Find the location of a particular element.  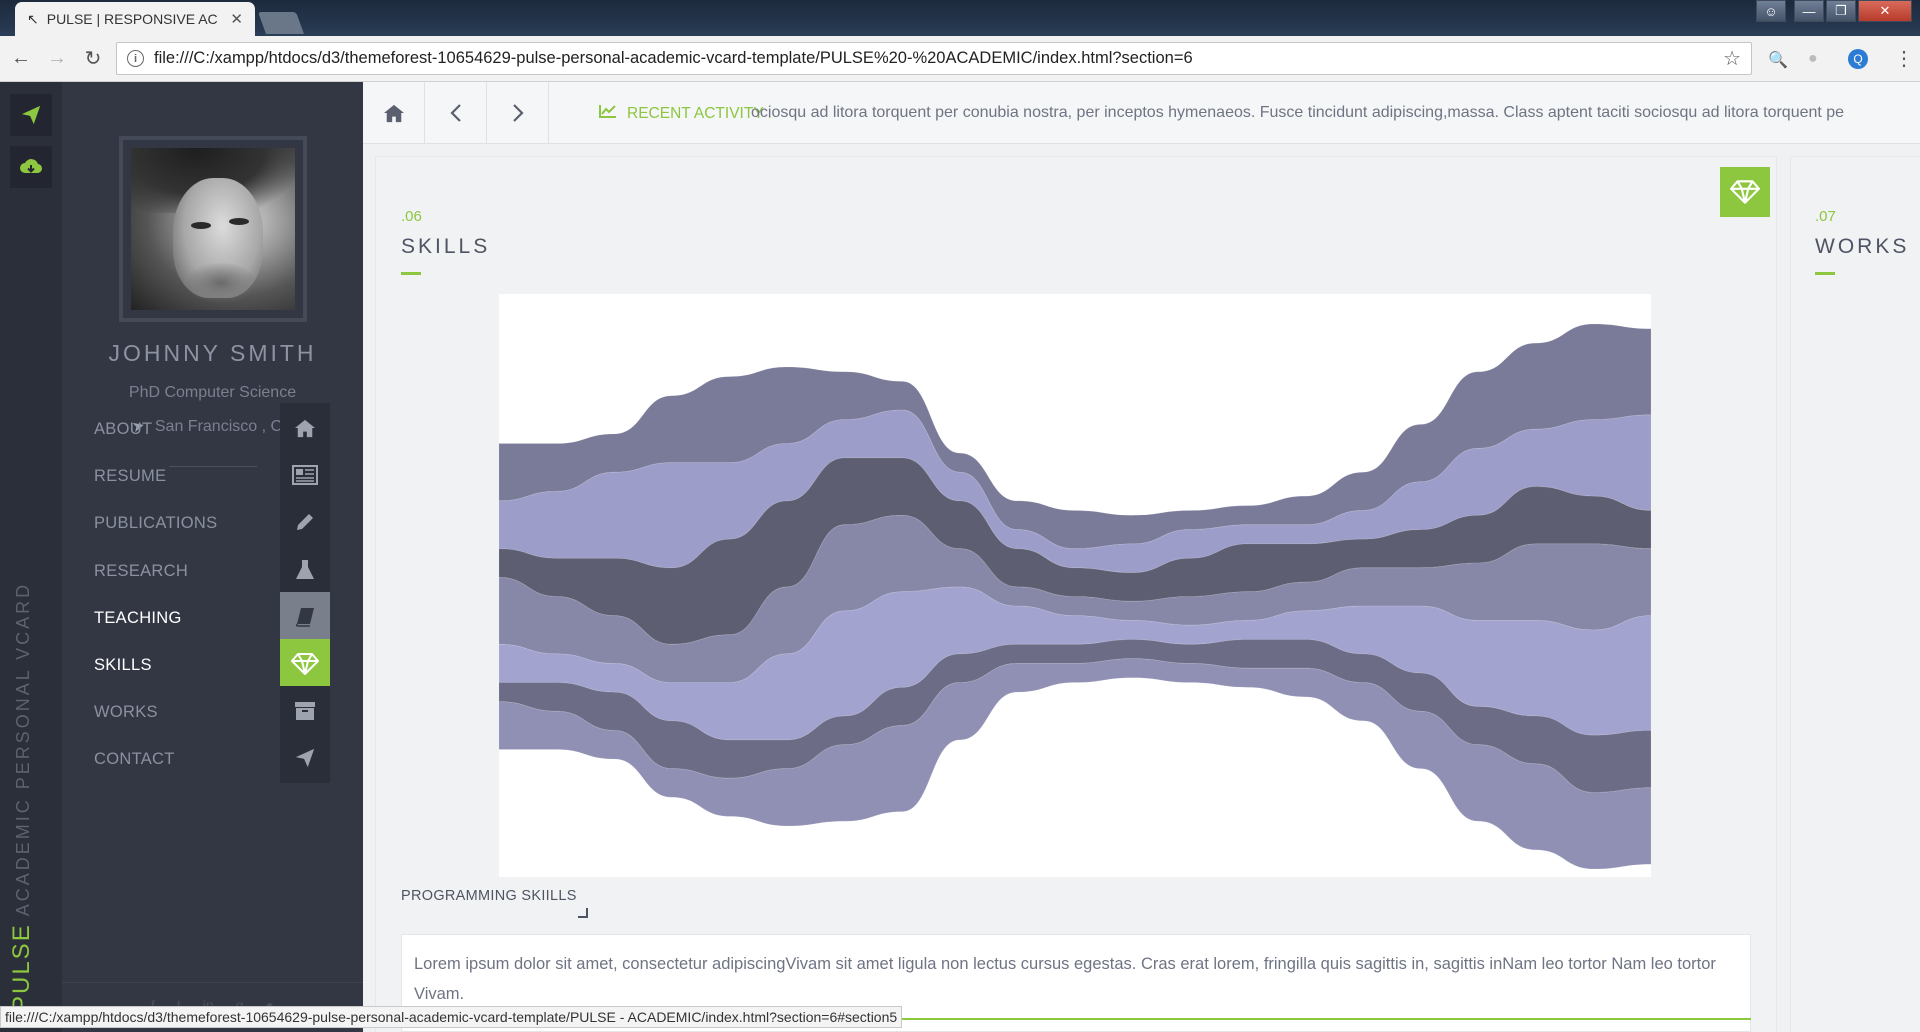

resize-handle is located at coordinates (583, 913).